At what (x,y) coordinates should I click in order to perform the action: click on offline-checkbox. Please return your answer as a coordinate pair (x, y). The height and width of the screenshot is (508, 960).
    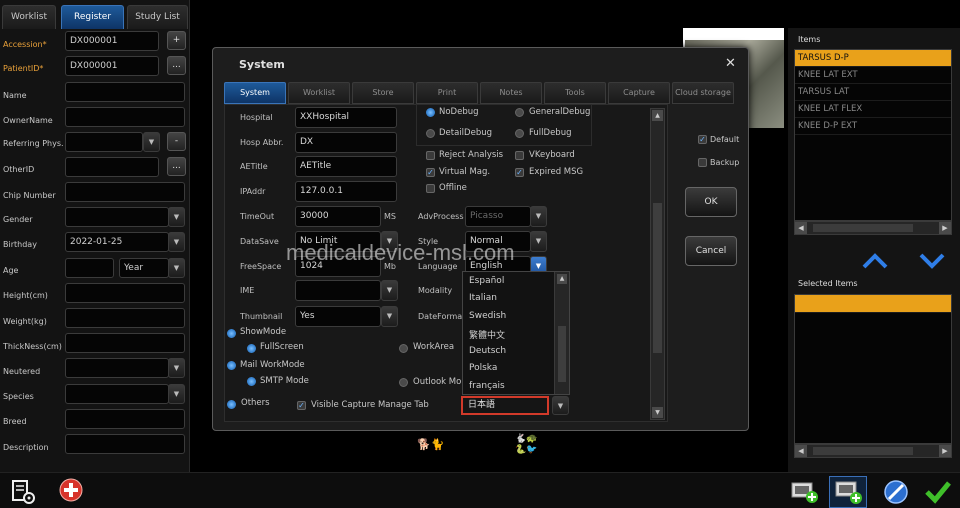
    Looking at the image, I should click on (430, 188).